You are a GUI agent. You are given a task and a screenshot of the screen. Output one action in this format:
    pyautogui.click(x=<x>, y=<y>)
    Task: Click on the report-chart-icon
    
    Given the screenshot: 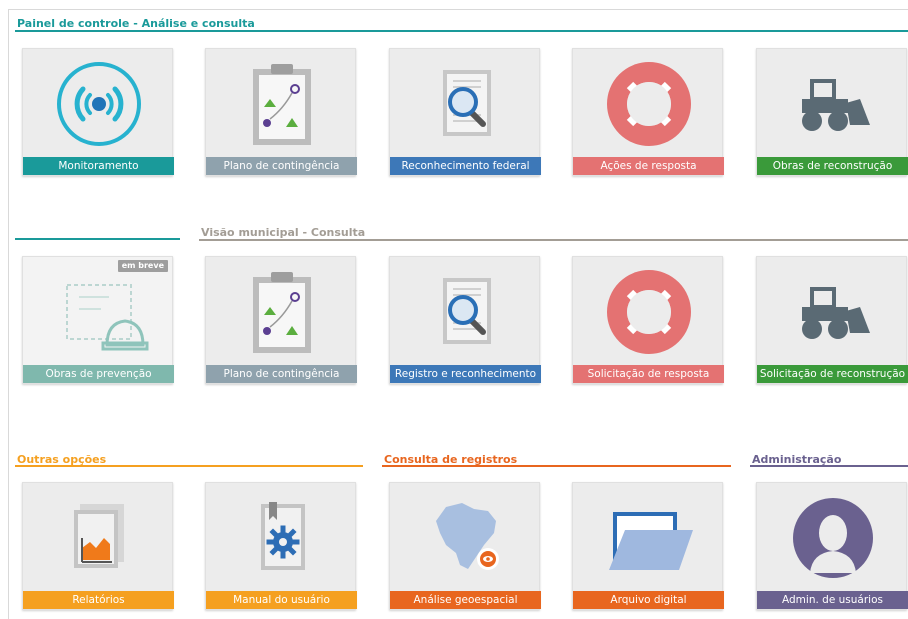 What is the action you would take?
    pyautogui.click(x=98, y=538)
    